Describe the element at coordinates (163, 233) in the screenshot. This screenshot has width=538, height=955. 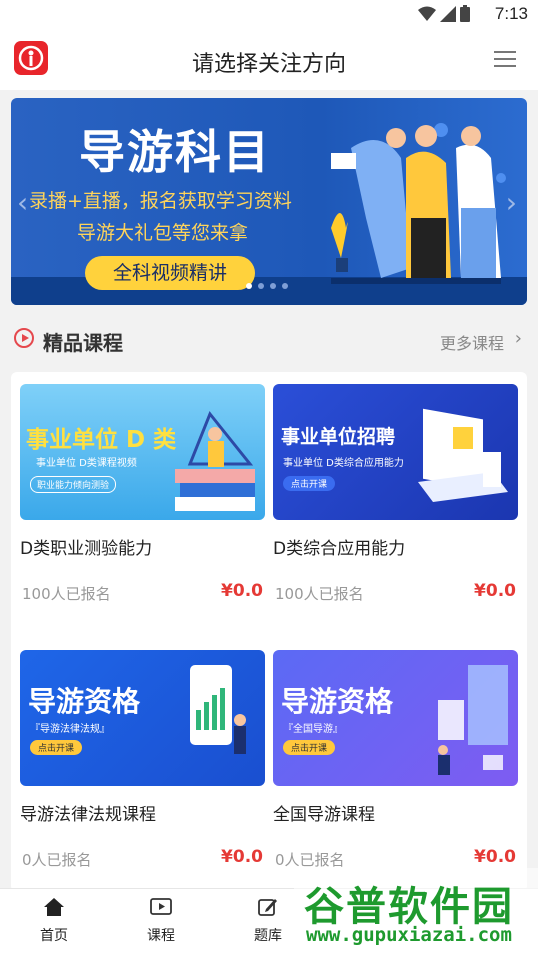
I see `banner-line-2: 导游大礼包等您来拿` at that location.